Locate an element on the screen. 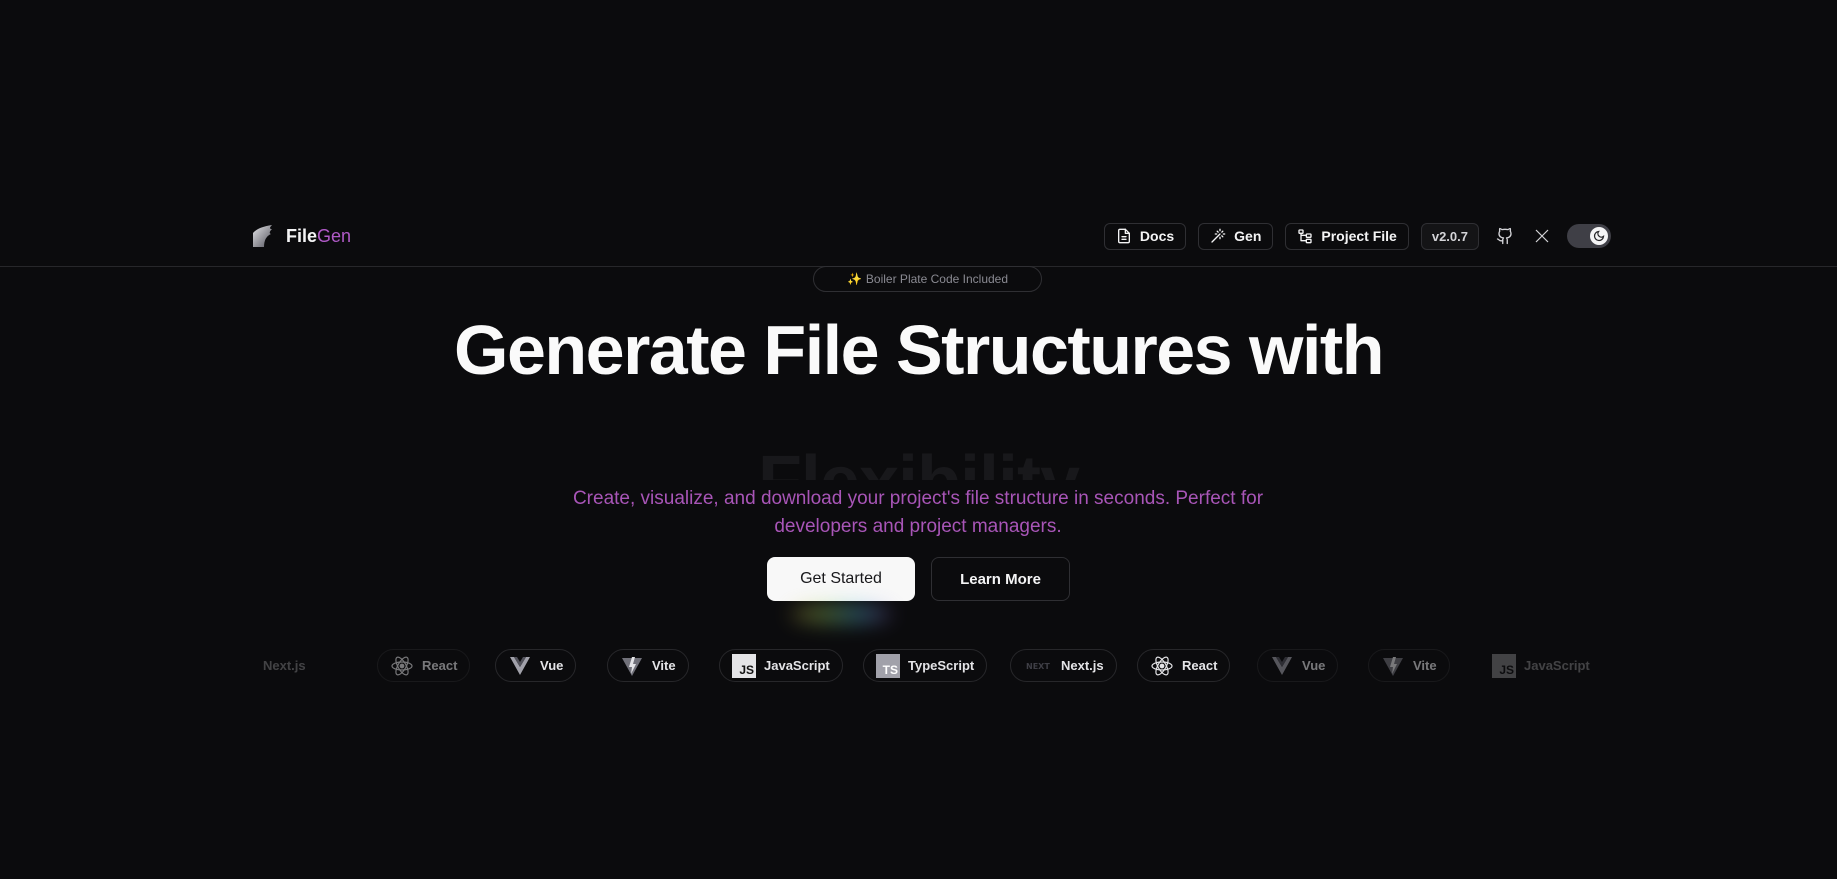 Image resolution: width=1837 pixels, height=879 pixels. get-started-button: Get Started is located at coordinates (841, 590).